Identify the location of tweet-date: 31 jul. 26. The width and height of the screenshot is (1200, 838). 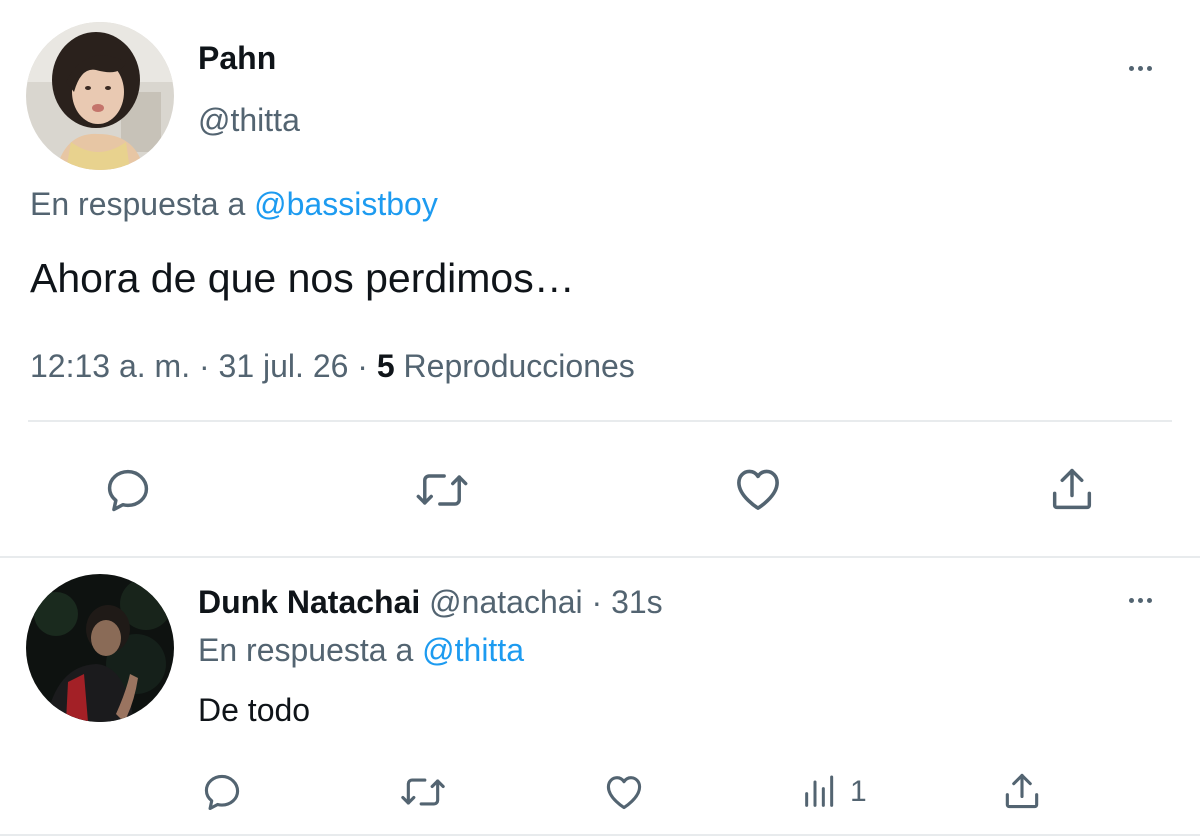
(284, 366).